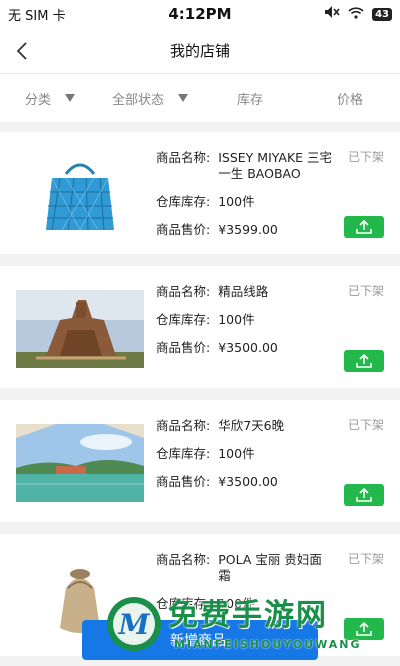 This screenshot has width=400, height=666. What do you see at coordinates (37, 16) in the screenshot?
I see `carrier-text: 无 SIM 卡` at bounding box center [37, 16].